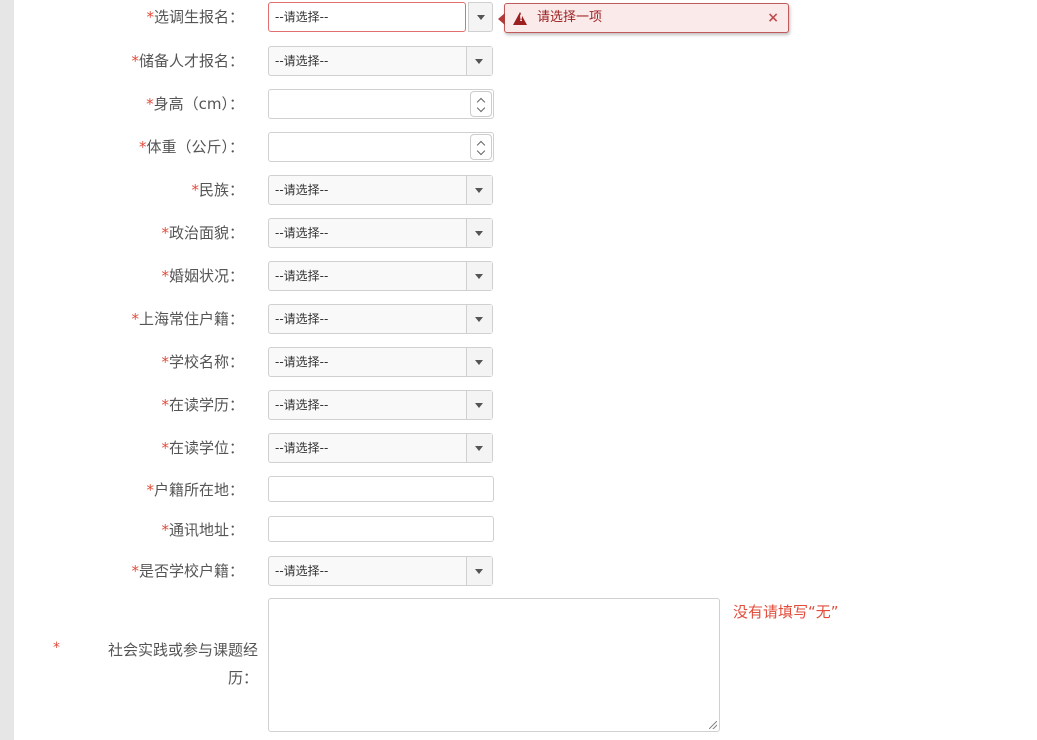  I want to click on row-education: *在读学历： --请选择--, so click(400, 405).